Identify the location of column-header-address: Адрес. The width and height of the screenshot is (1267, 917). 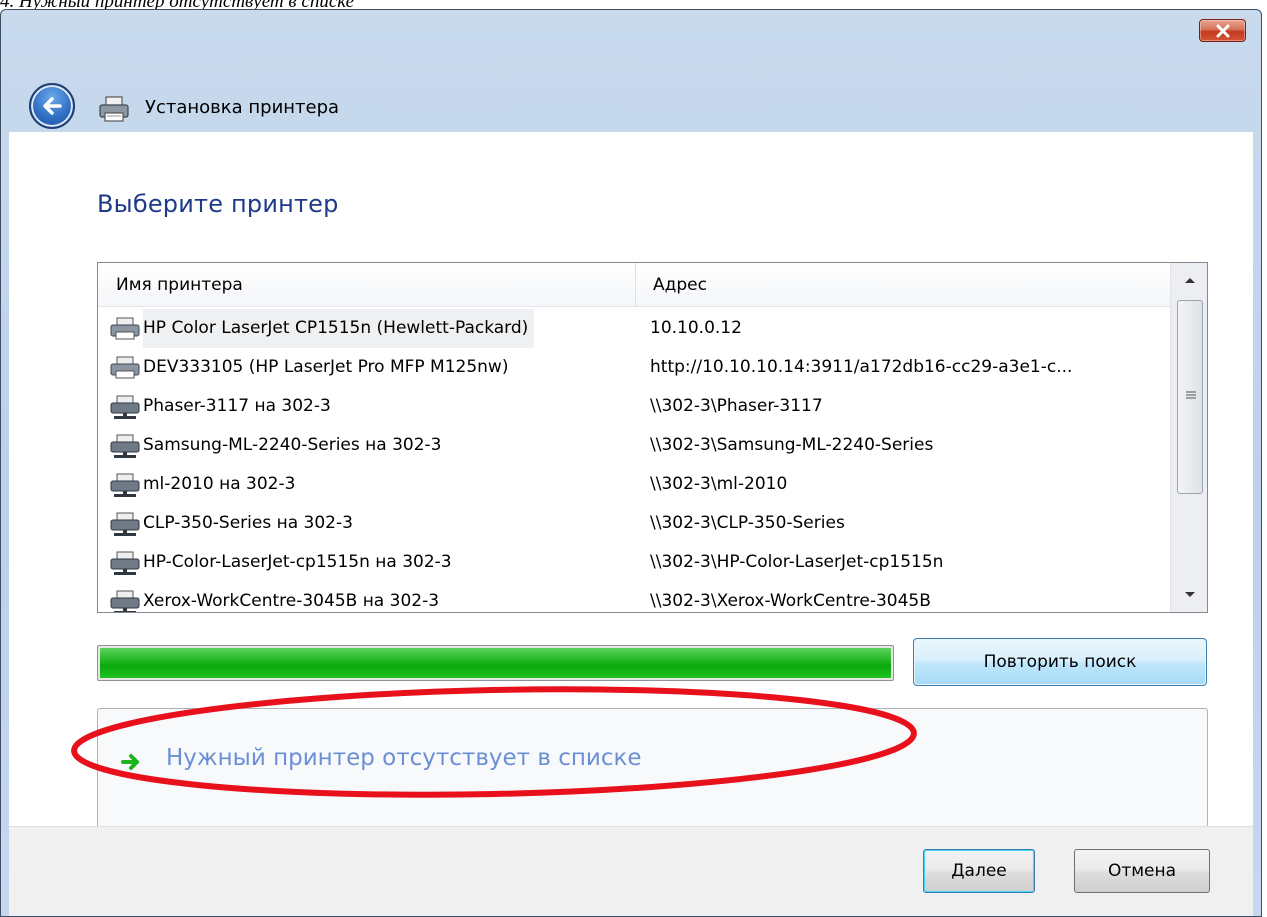
(902, 285).